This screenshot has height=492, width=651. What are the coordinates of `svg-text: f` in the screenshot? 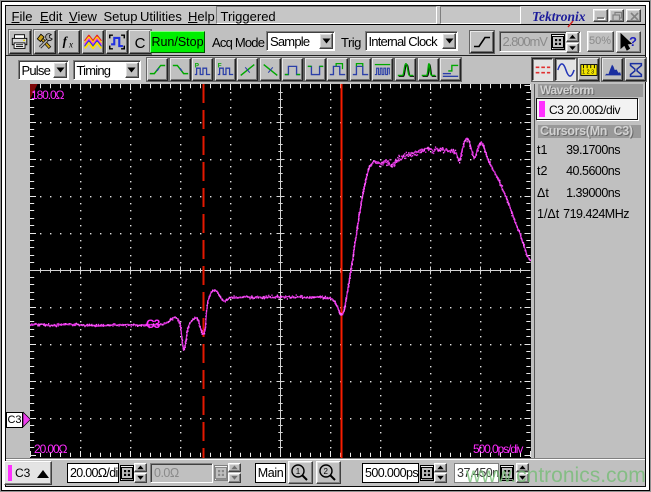 It's located at (66, 42).